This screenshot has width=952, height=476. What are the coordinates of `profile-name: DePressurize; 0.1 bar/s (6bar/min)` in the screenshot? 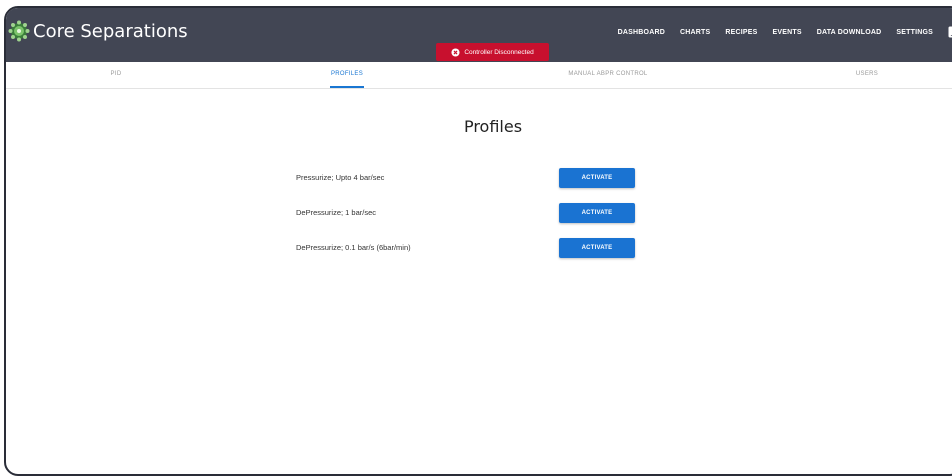 It's located at (353, 247).